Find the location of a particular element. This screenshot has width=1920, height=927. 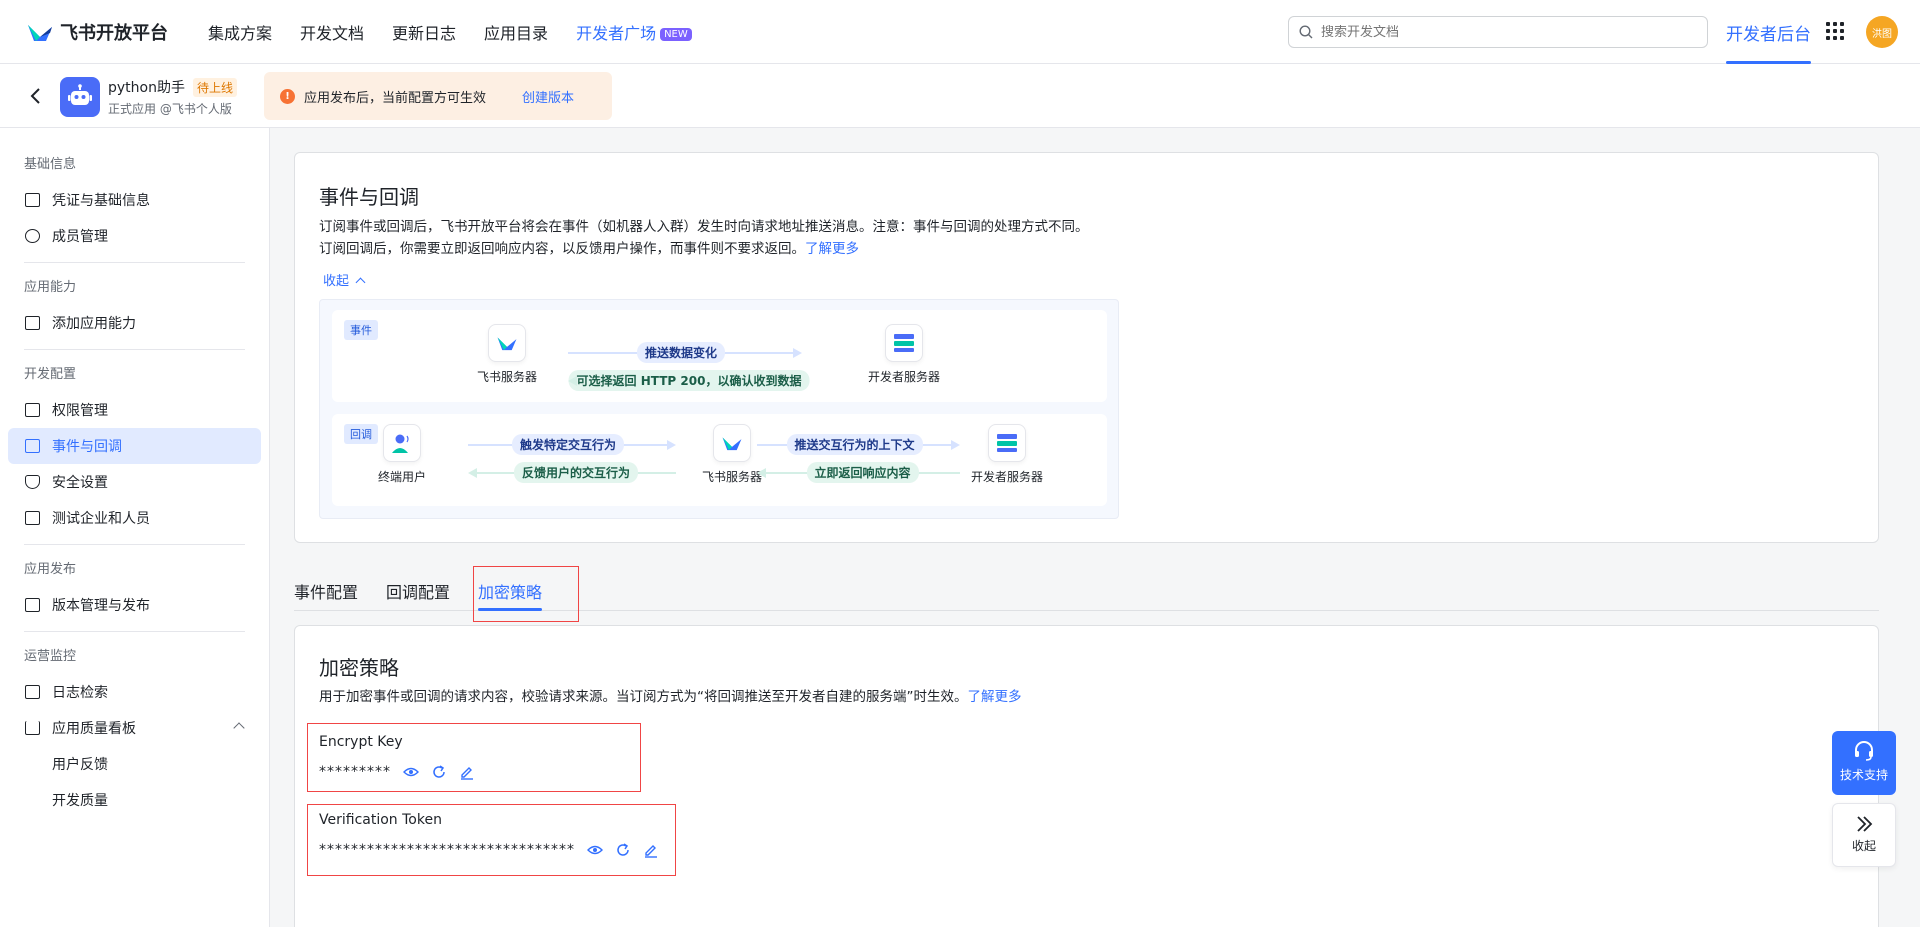

sidebar-item-user-feedback: 用户反馈 is located at coordinates (134, 764).